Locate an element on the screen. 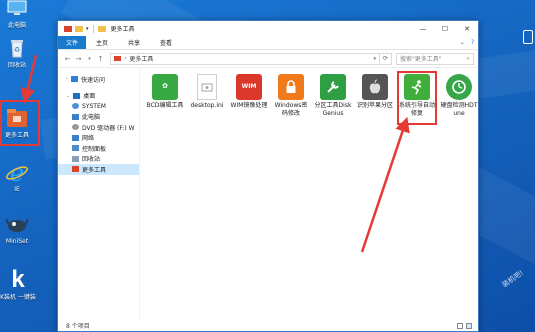 This screenshot has width=535, height=332. arrow-to-desktop-tool is located at coordinates (29, 79).